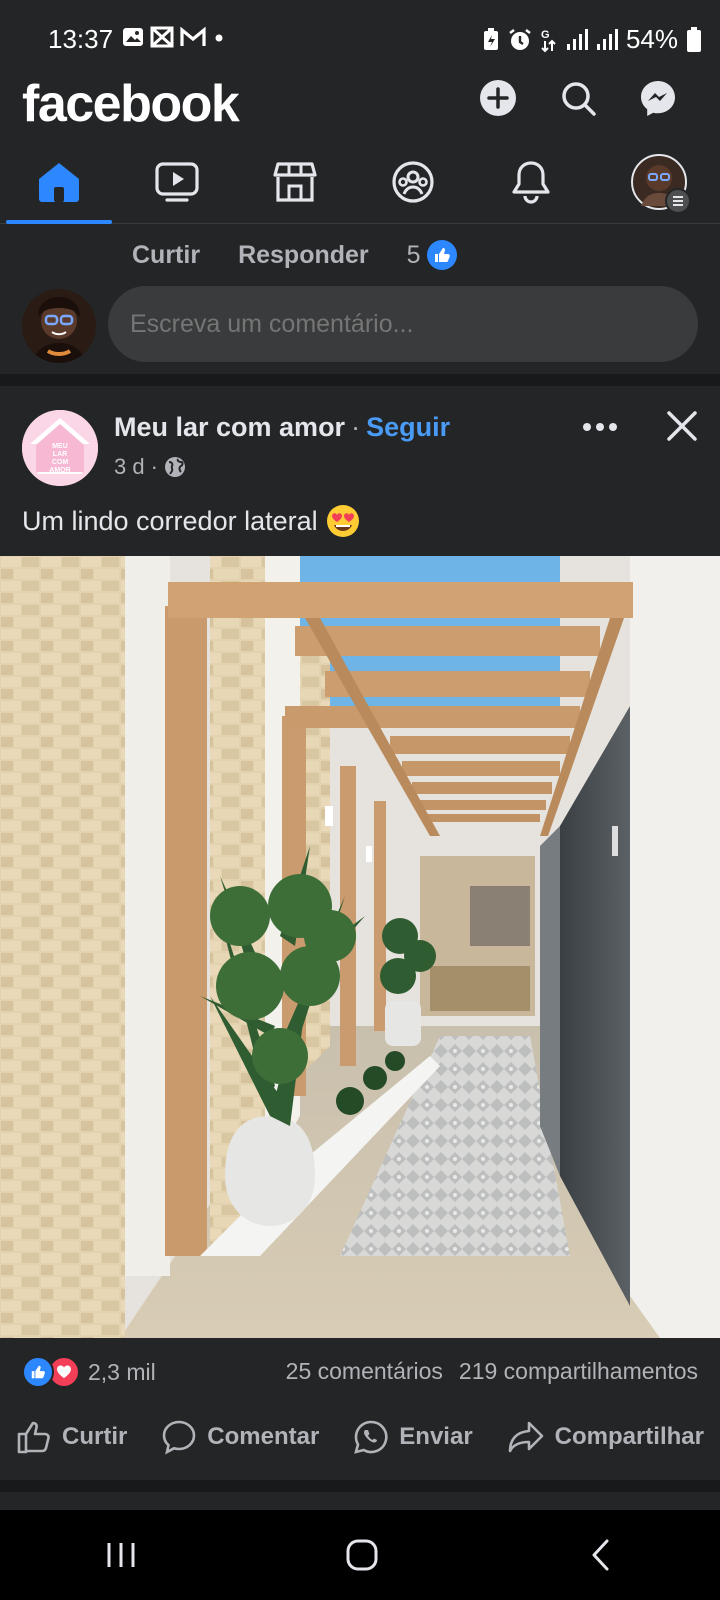 This screenshot has height=1600, width=720. I want to click on page-avatar: MEU LAR COM AMOR, so click(60, 448).